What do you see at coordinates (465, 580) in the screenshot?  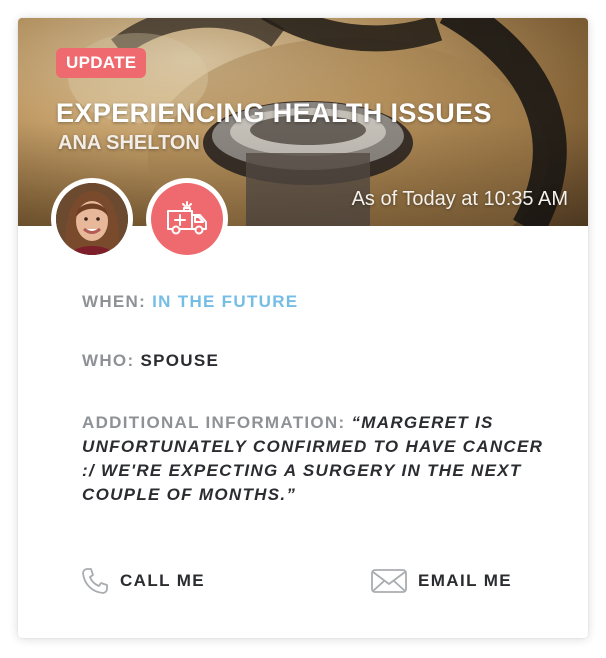 I see `email-me-label: EMAIL ME` at bounding box center [465, 580].